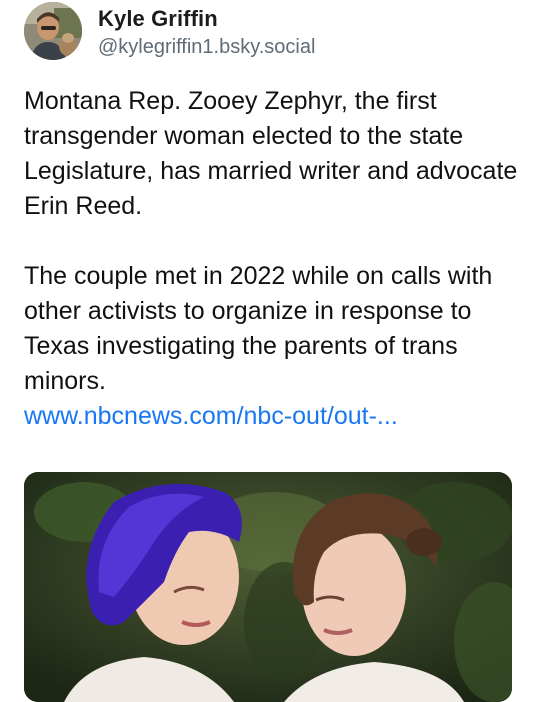 This screenshot has width=535, height=702. What do you see at coordinates (158, 19) in the screenshot?
I see `author-name: Kyle Griffin` at bounding box center [158, 19].